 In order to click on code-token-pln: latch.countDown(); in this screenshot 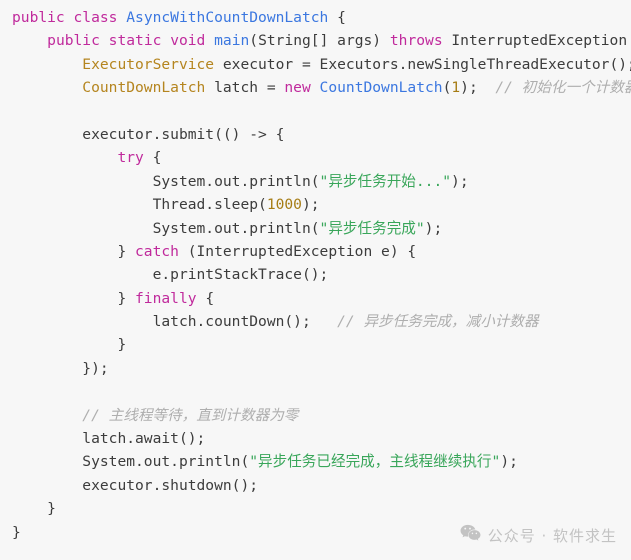, I will do `click(245, 322)`.